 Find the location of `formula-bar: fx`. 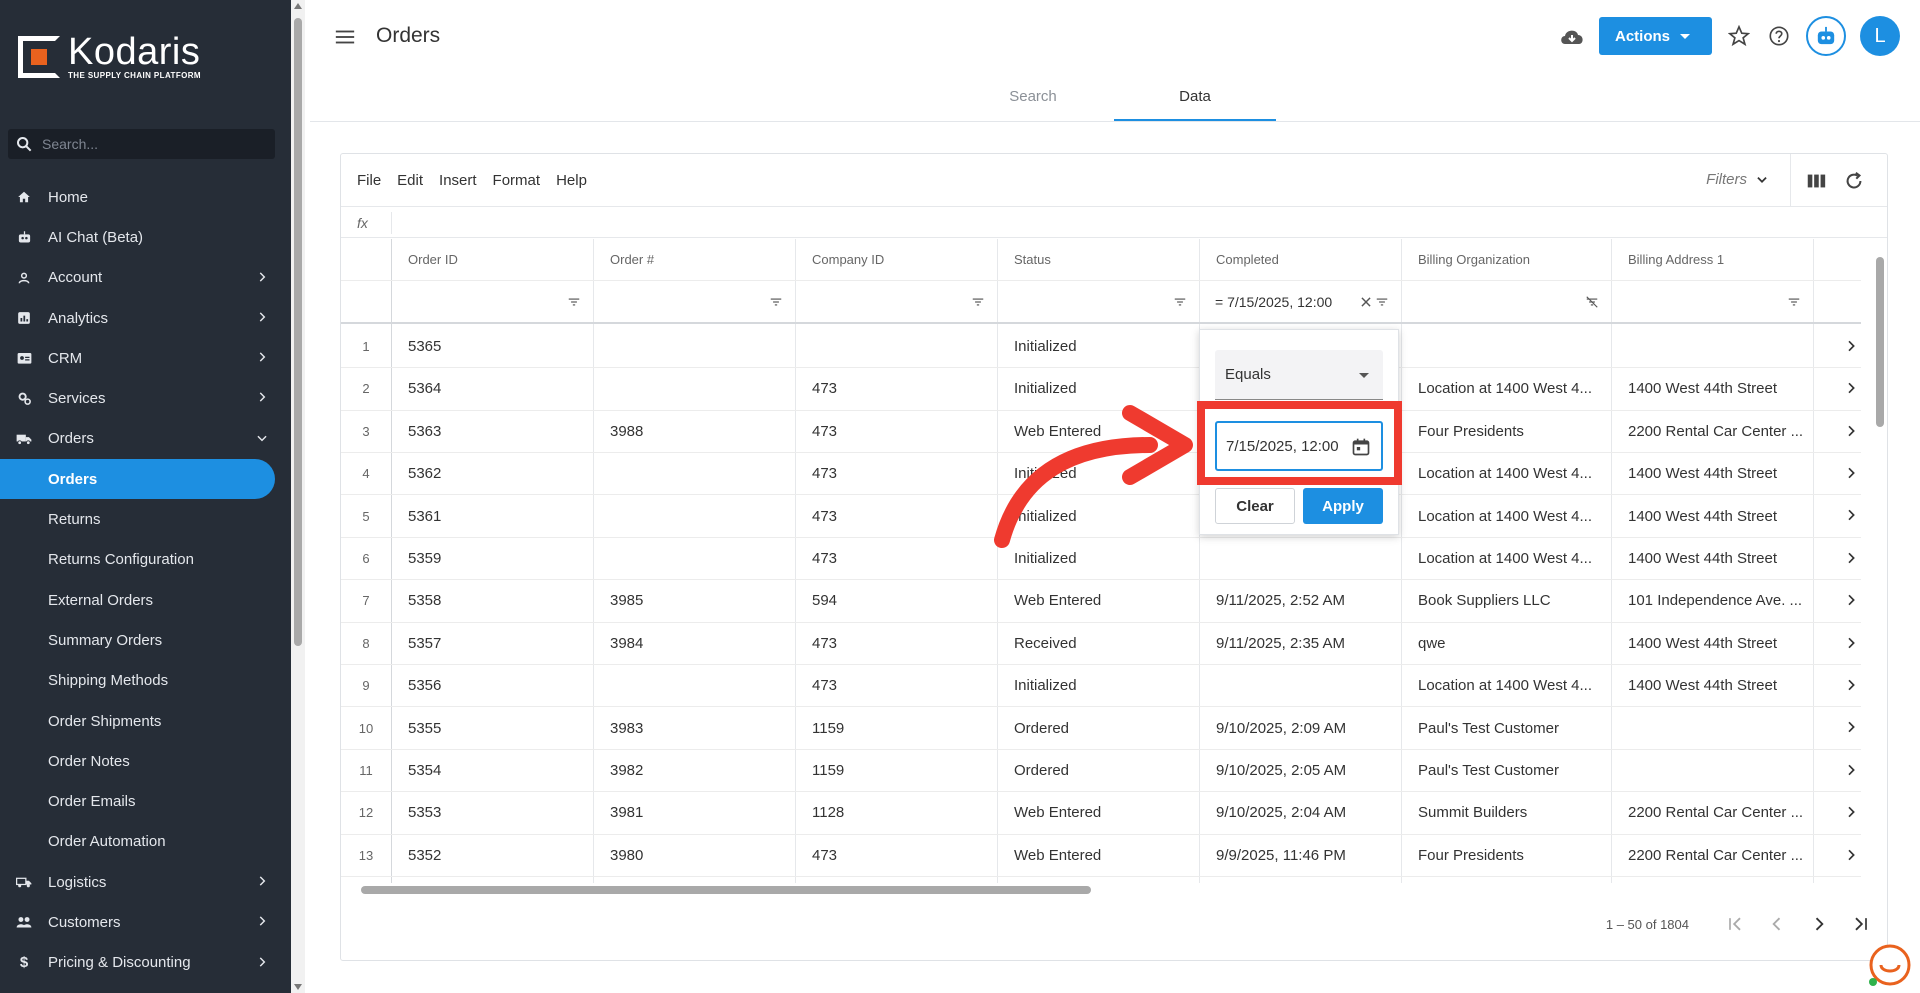

formula-bar: fx is located at coordinates (1114, 223).